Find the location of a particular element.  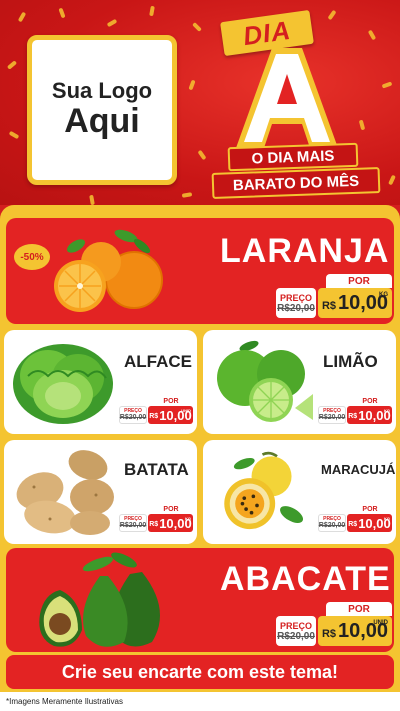

campaign-banner-line2: BARATO DO MÊS is located at coordinates (296, 183).